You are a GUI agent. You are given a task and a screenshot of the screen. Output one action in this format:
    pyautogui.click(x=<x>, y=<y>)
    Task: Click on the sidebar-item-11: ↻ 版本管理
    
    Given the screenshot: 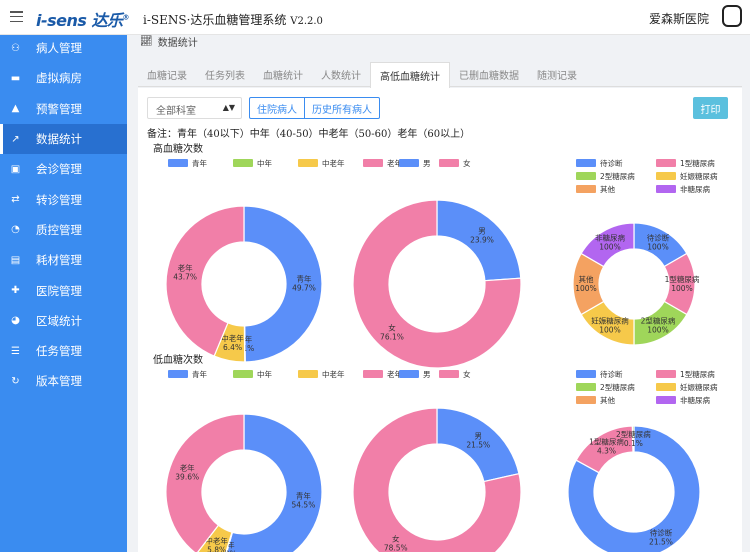 What is the action you would take?
    pyautogui.click(x=63, y=381)
    